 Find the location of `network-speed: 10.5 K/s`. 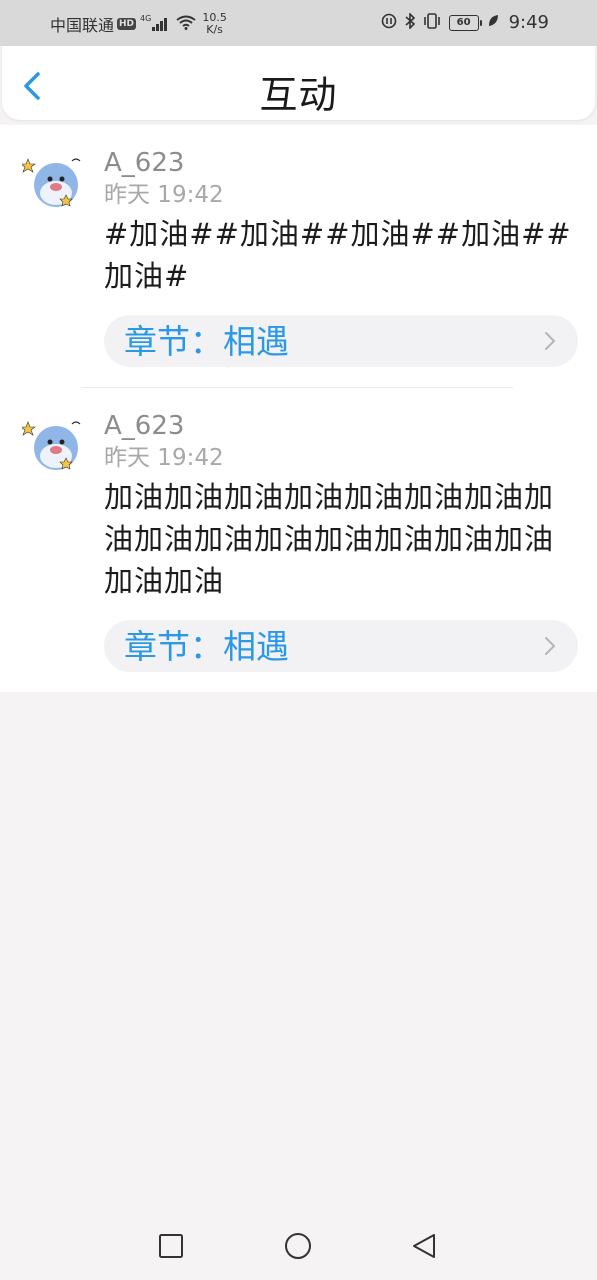

network-speed: 10.5 K/s is located at coordinates (214, 24).